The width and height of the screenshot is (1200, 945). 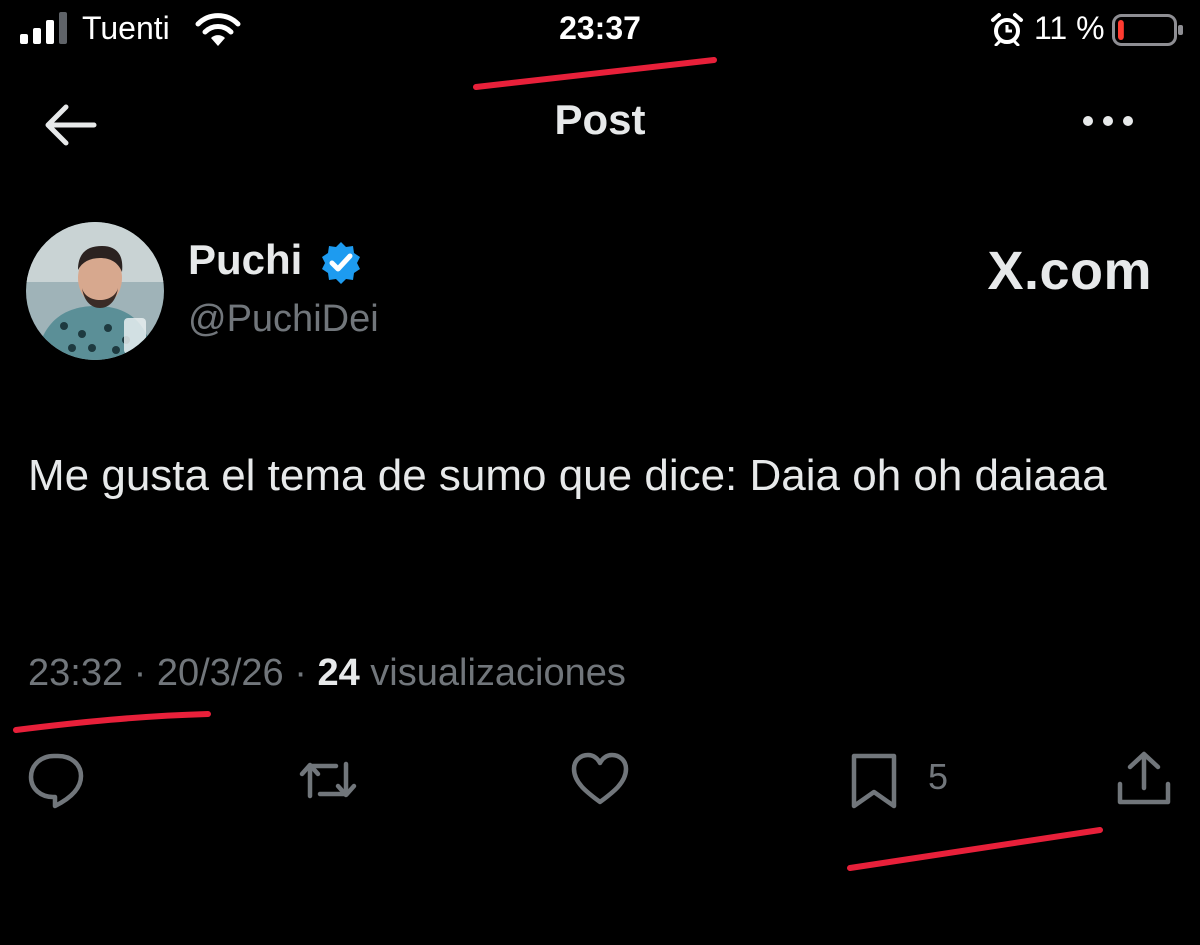 What do you see at coordinates (283, 319) in the screenshot?
I see `author-handle: @PuchiDei` at bounding box center [283, 319].